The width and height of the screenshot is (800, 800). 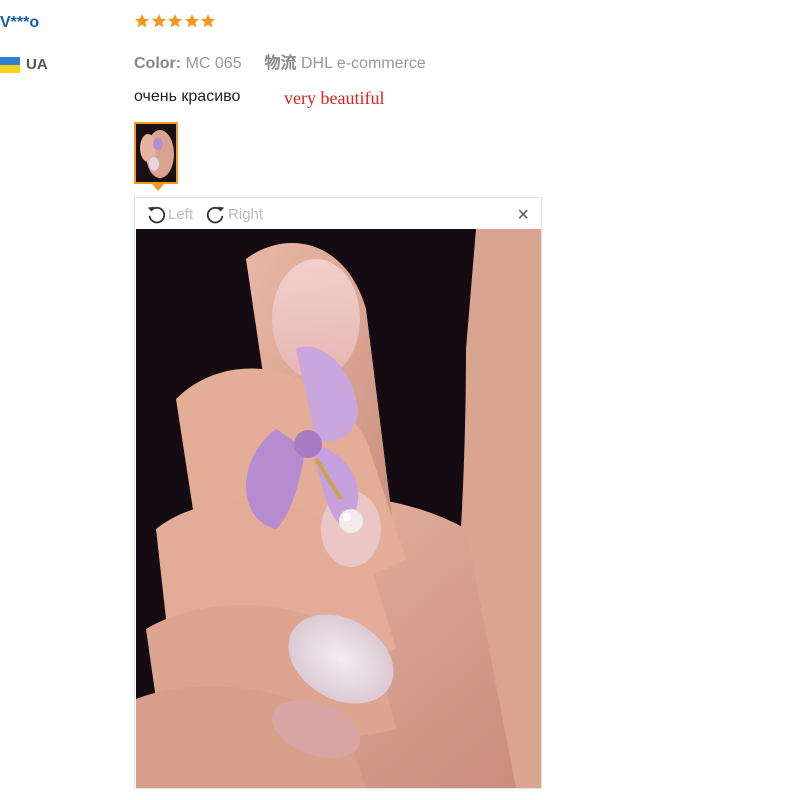 What do you see at coordinates (213, 63) in the screenshot?
I see `color-value: MC 065` at bounding box center [213, 63].